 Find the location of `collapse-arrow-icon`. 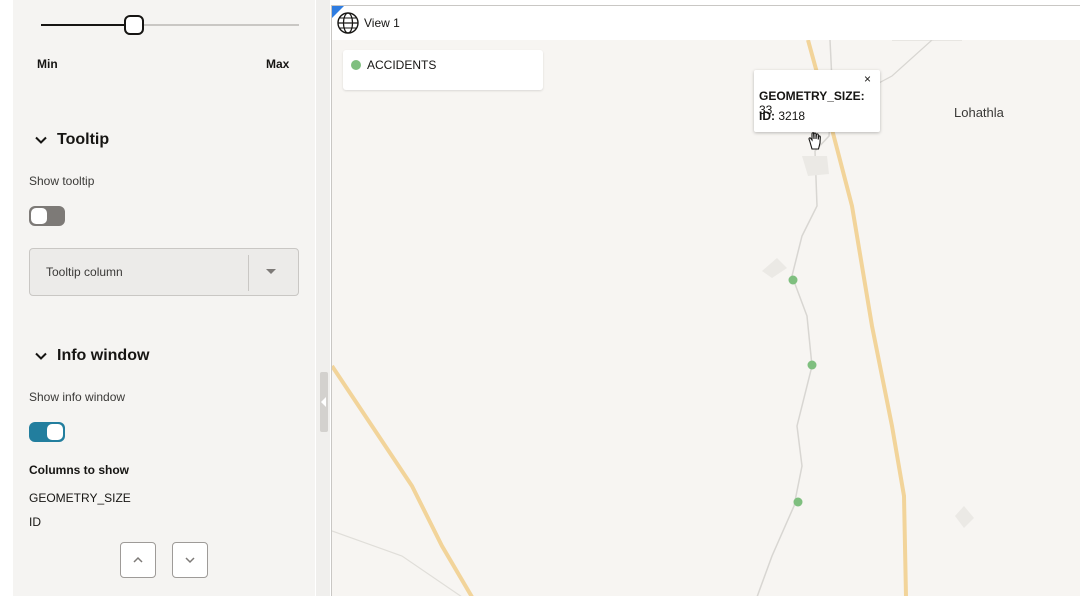

collapse-arrow-icon is located at coordinates (323, 402).